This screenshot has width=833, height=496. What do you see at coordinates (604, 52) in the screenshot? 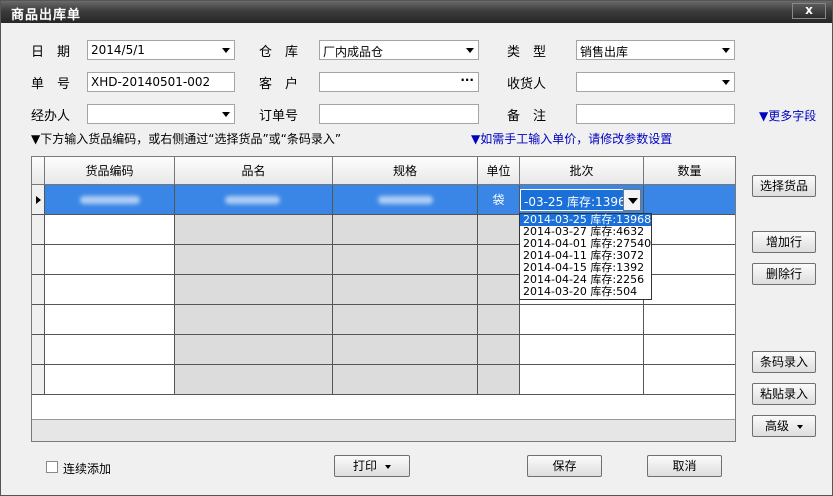
I see `type-value: 销售出库` at bounding box center [604, 52].